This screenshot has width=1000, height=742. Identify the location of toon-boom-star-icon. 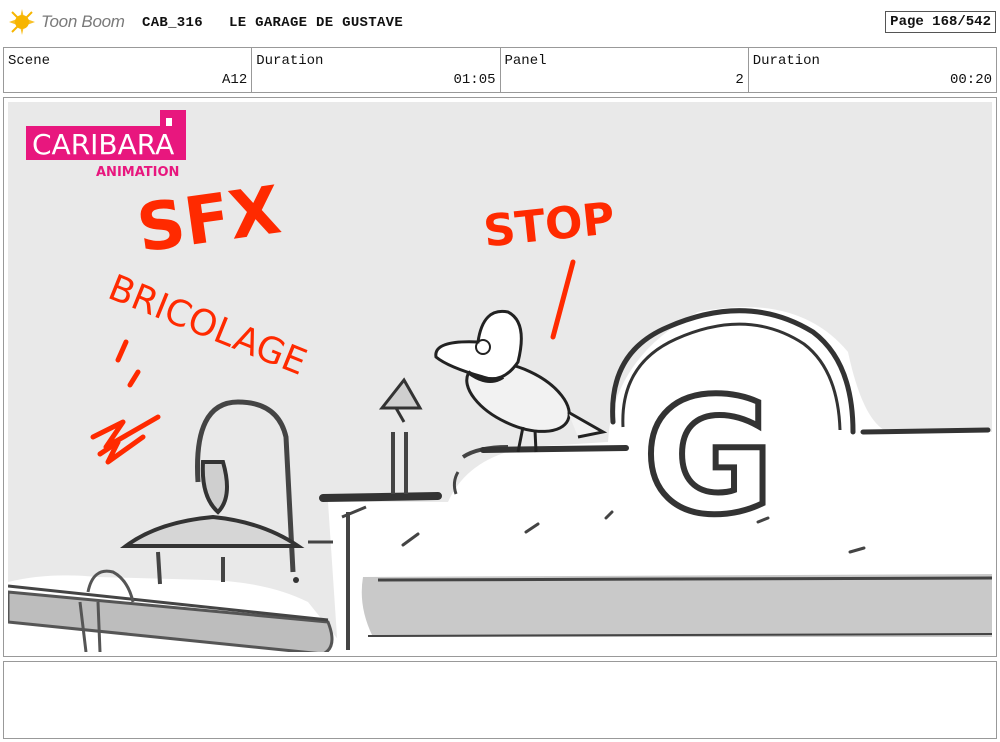
(22, 22).